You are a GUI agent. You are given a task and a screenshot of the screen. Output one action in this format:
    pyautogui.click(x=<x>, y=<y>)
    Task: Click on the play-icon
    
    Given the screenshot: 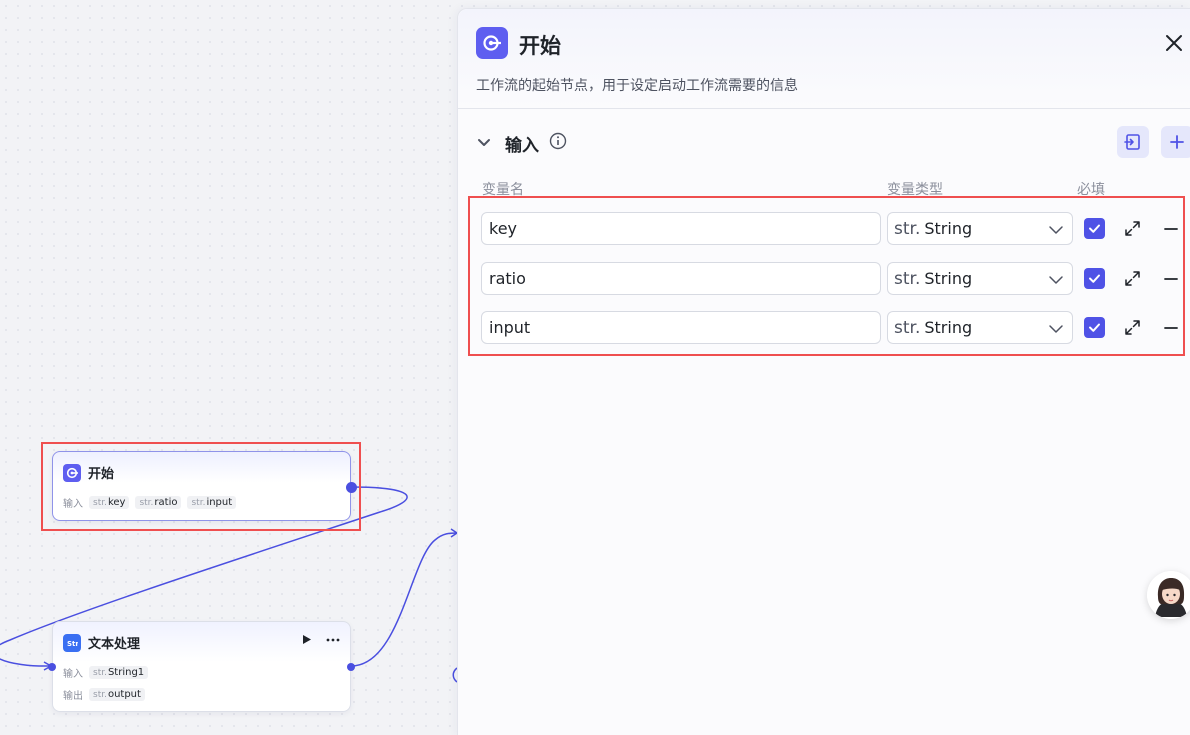 What is the action you would take?
    pyautogui.click(x=307, y=639)
    